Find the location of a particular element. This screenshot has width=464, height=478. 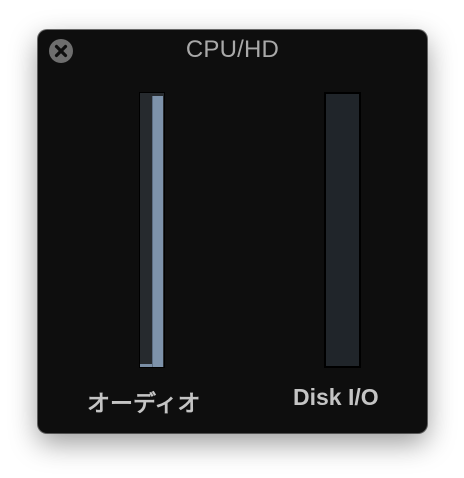

audio-peak-indicator is located at coordinates (146, 365).